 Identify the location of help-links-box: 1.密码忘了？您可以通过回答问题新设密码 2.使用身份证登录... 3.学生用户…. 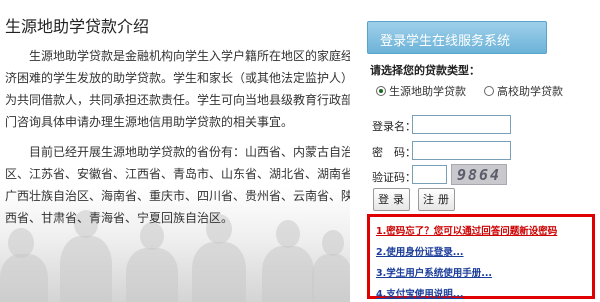
(481, 257).